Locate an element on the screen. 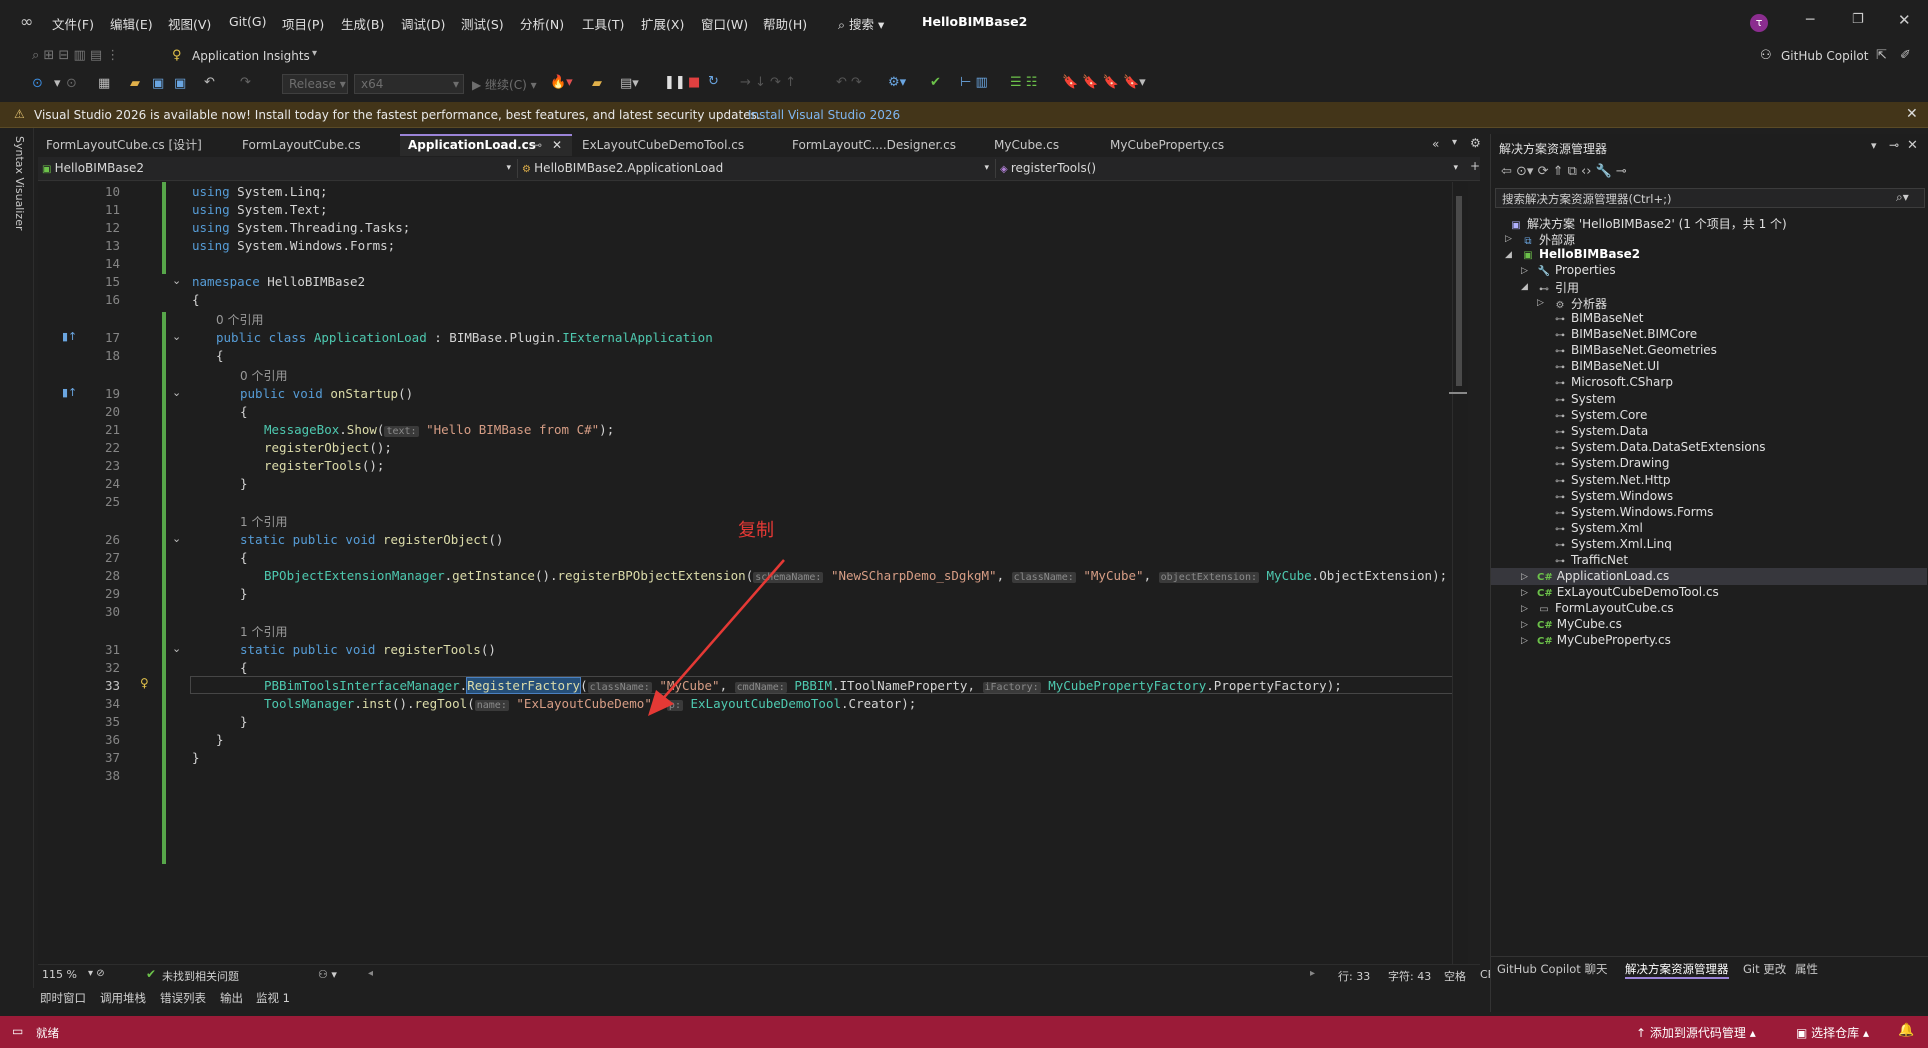 This screenshot has height=1048, width=1928. tree-reference-item: ⊶ System.Net.Http is located at coordinates (1612, 480).